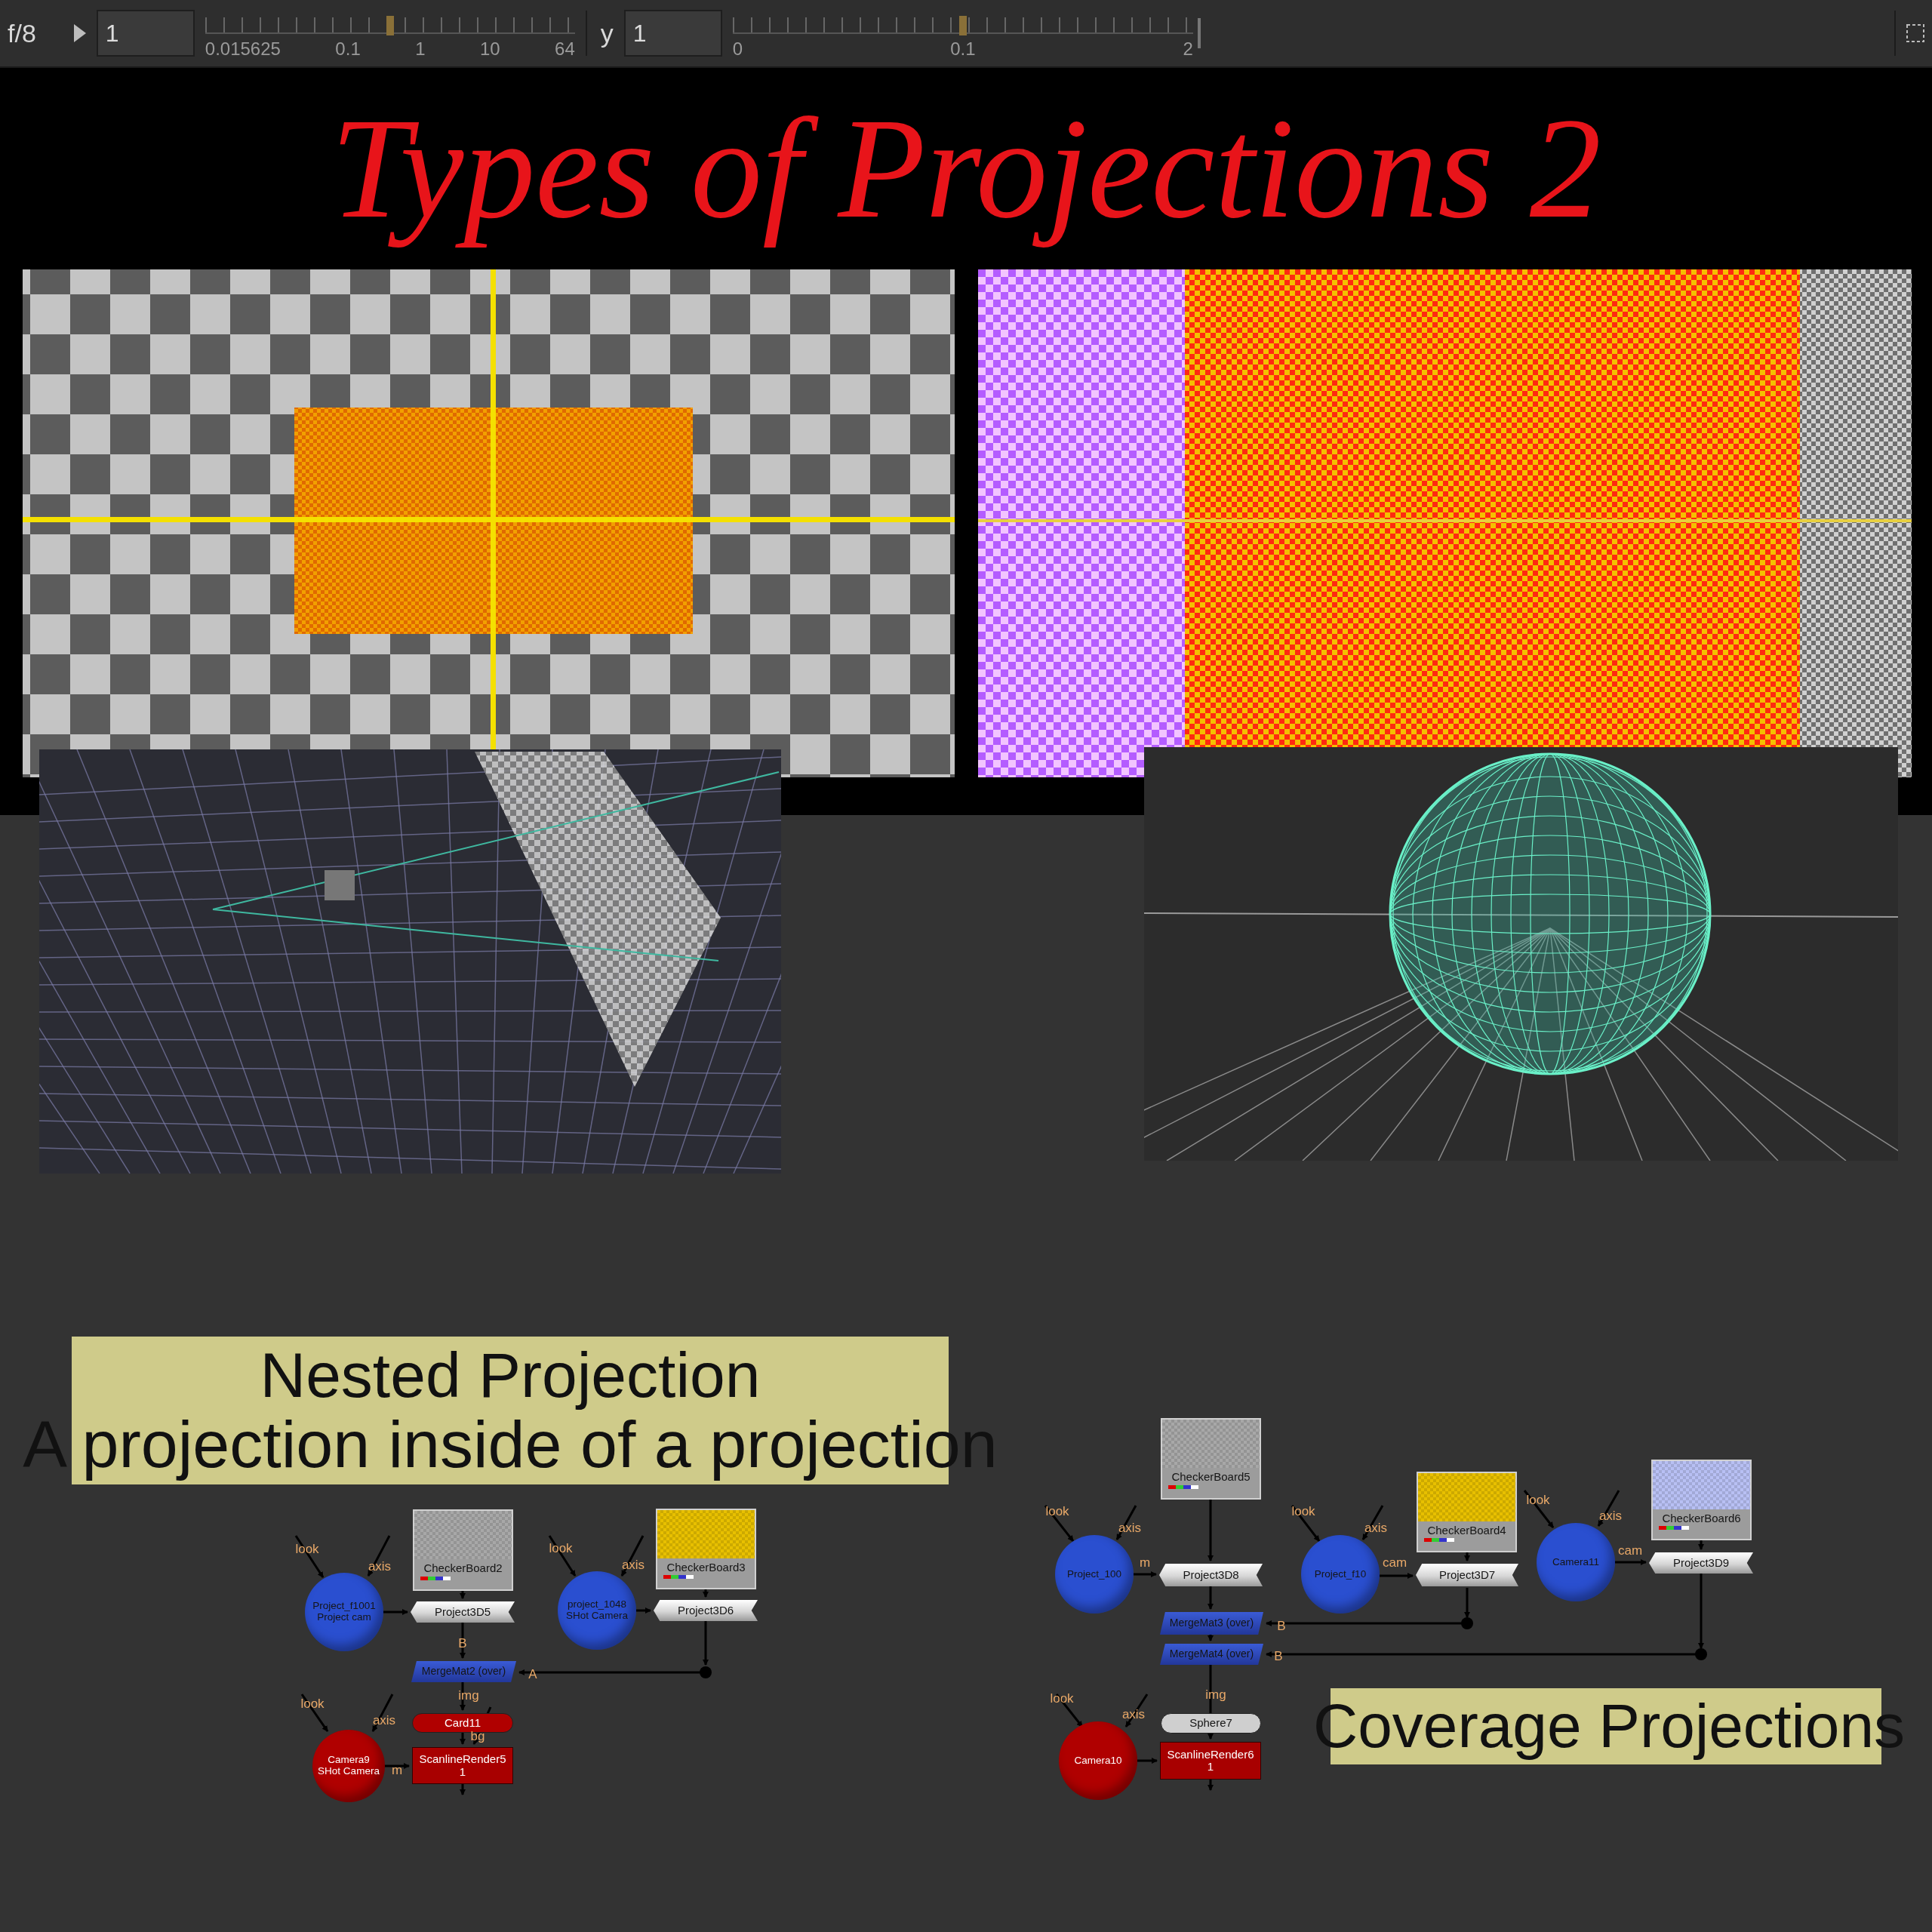 The image size is (1932, 1932). I want to click on render-node: ScanlineRender6 1, so click(1210, 1761).